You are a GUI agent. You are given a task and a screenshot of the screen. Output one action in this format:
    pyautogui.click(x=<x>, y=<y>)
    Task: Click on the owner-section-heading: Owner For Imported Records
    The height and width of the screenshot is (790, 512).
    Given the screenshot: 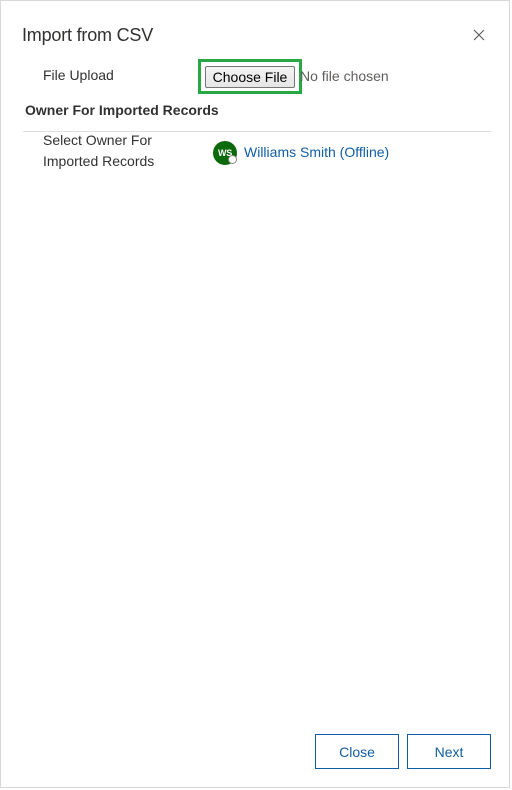 What is the action you would take?
    pyautogui.click(x=122, y=110)
    